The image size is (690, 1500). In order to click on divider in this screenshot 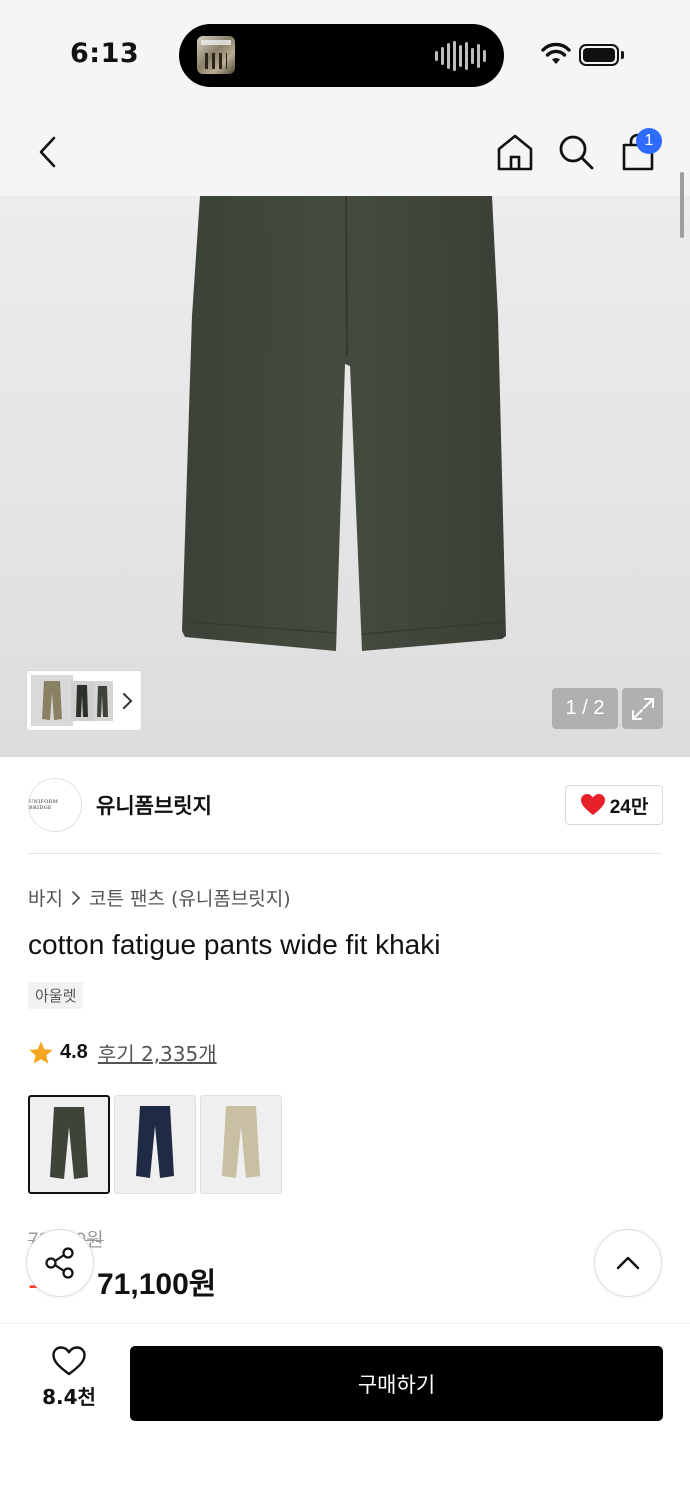, I will do `click(345, 853)`.